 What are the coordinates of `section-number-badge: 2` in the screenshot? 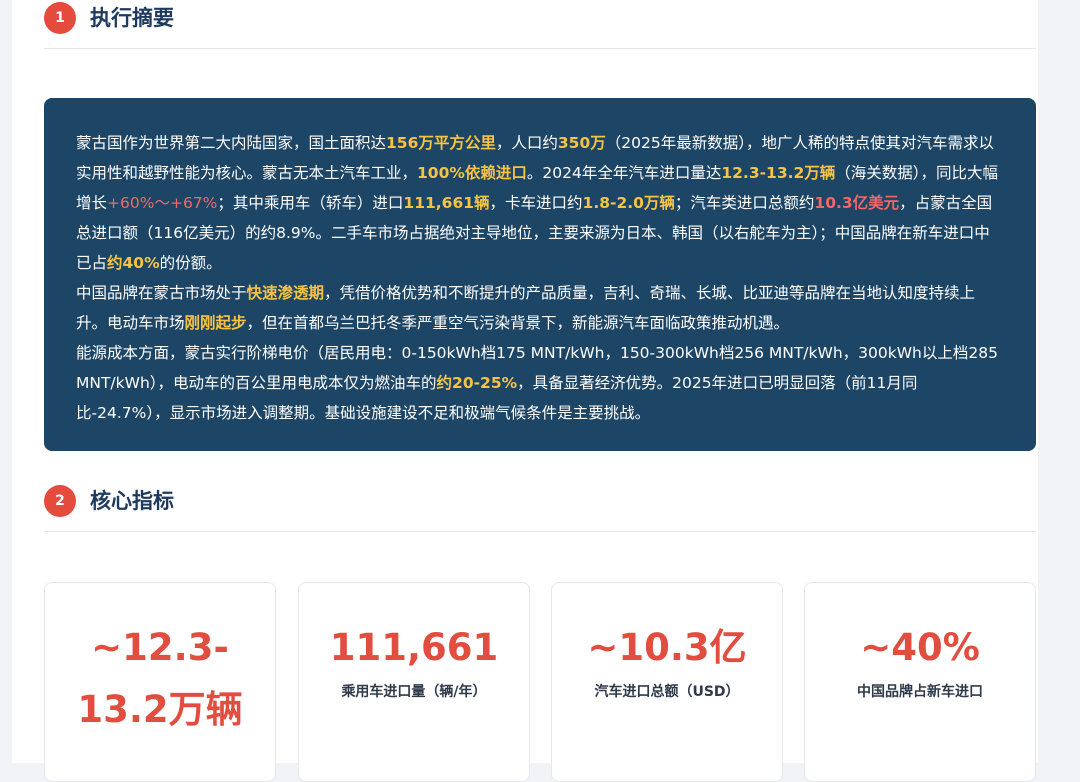 It's located at (60, 501).